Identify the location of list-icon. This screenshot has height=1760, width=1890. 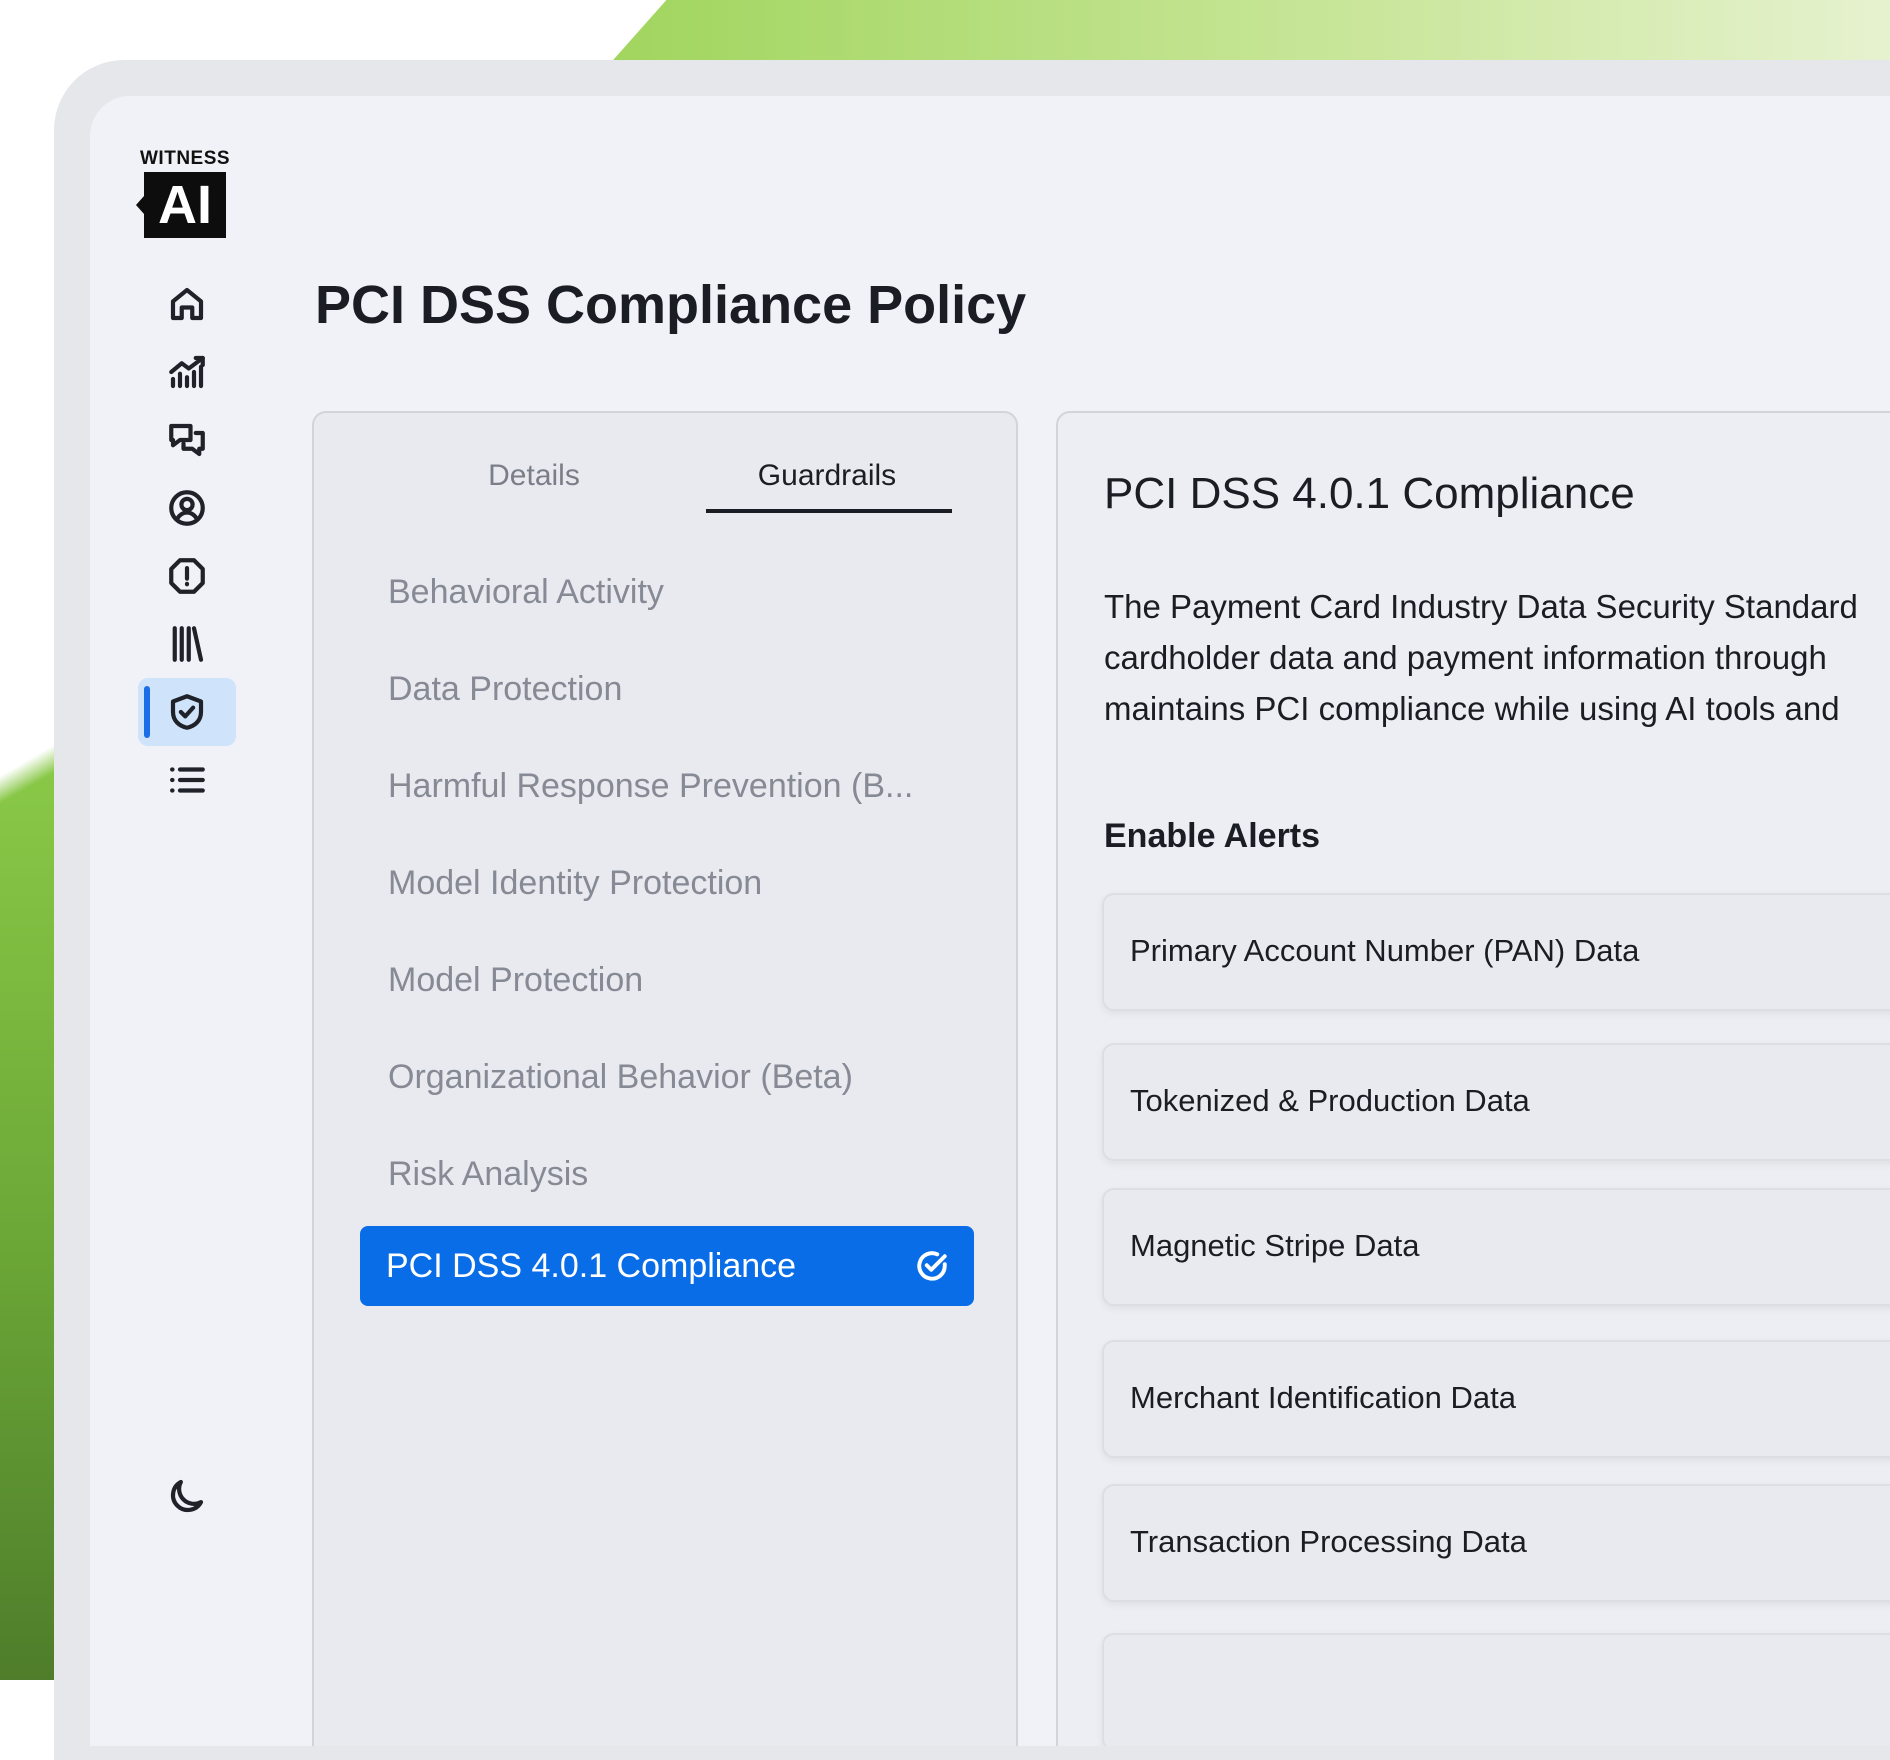
(187, 780).